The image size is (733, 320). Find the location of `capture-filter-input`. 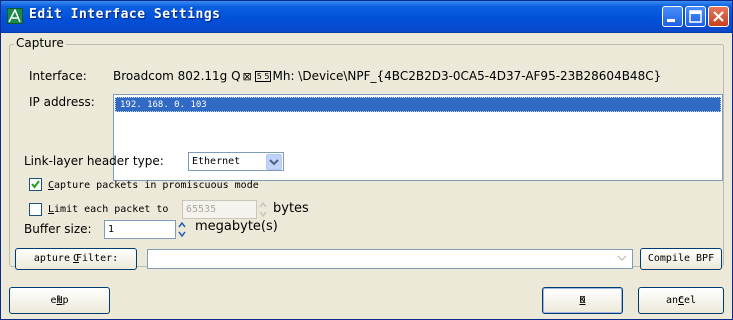

capture-filter-input is located at coordinates (390, 259).